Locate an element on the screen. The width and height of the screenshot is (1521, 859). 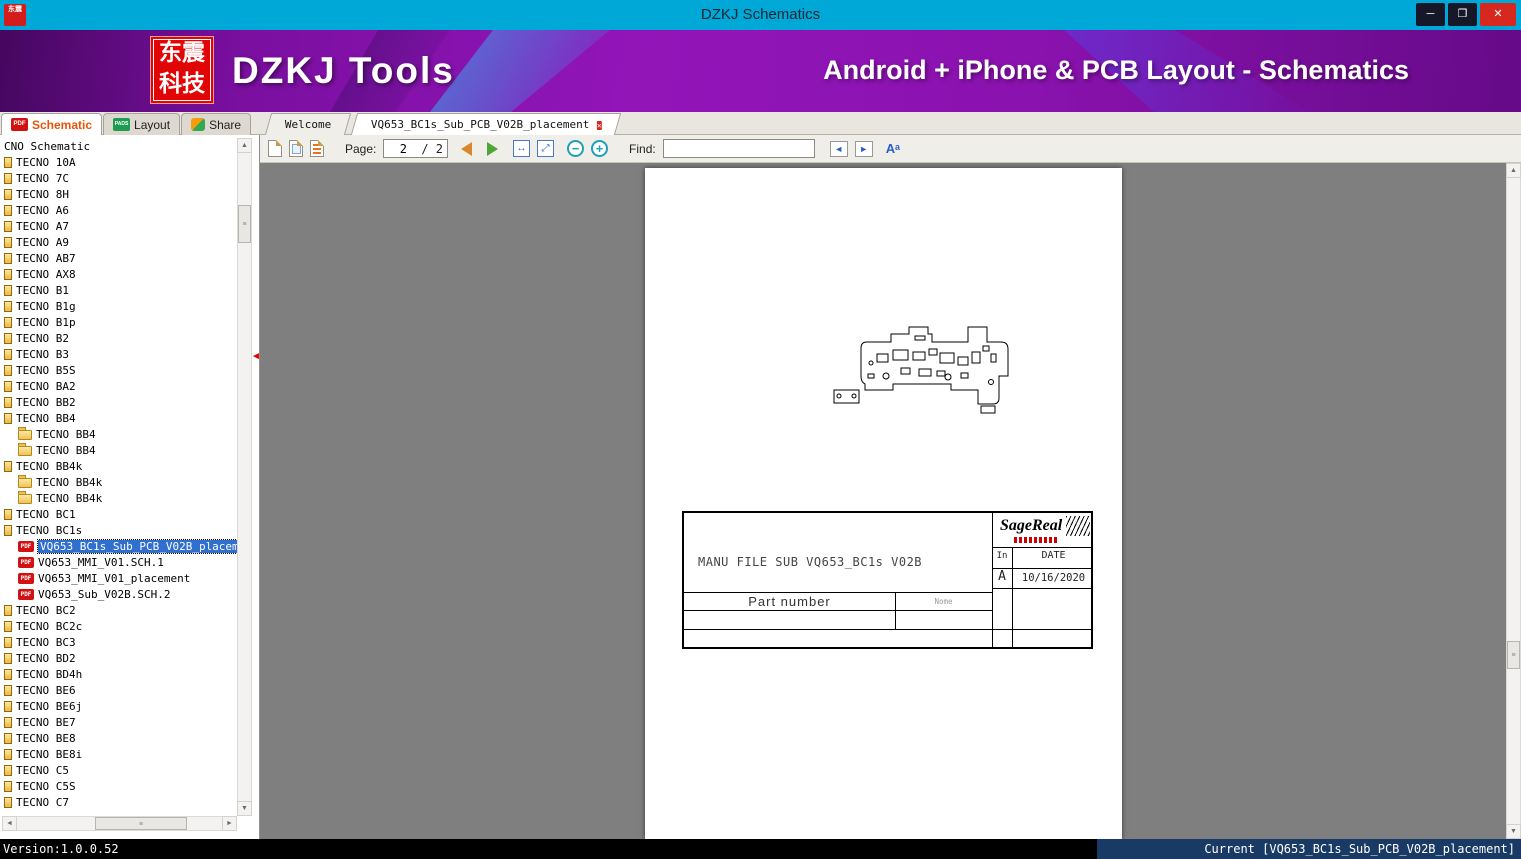
tree-item: PDF VQ653_Sub_V02B.SCH.2 is located at coordinates (118, 594).